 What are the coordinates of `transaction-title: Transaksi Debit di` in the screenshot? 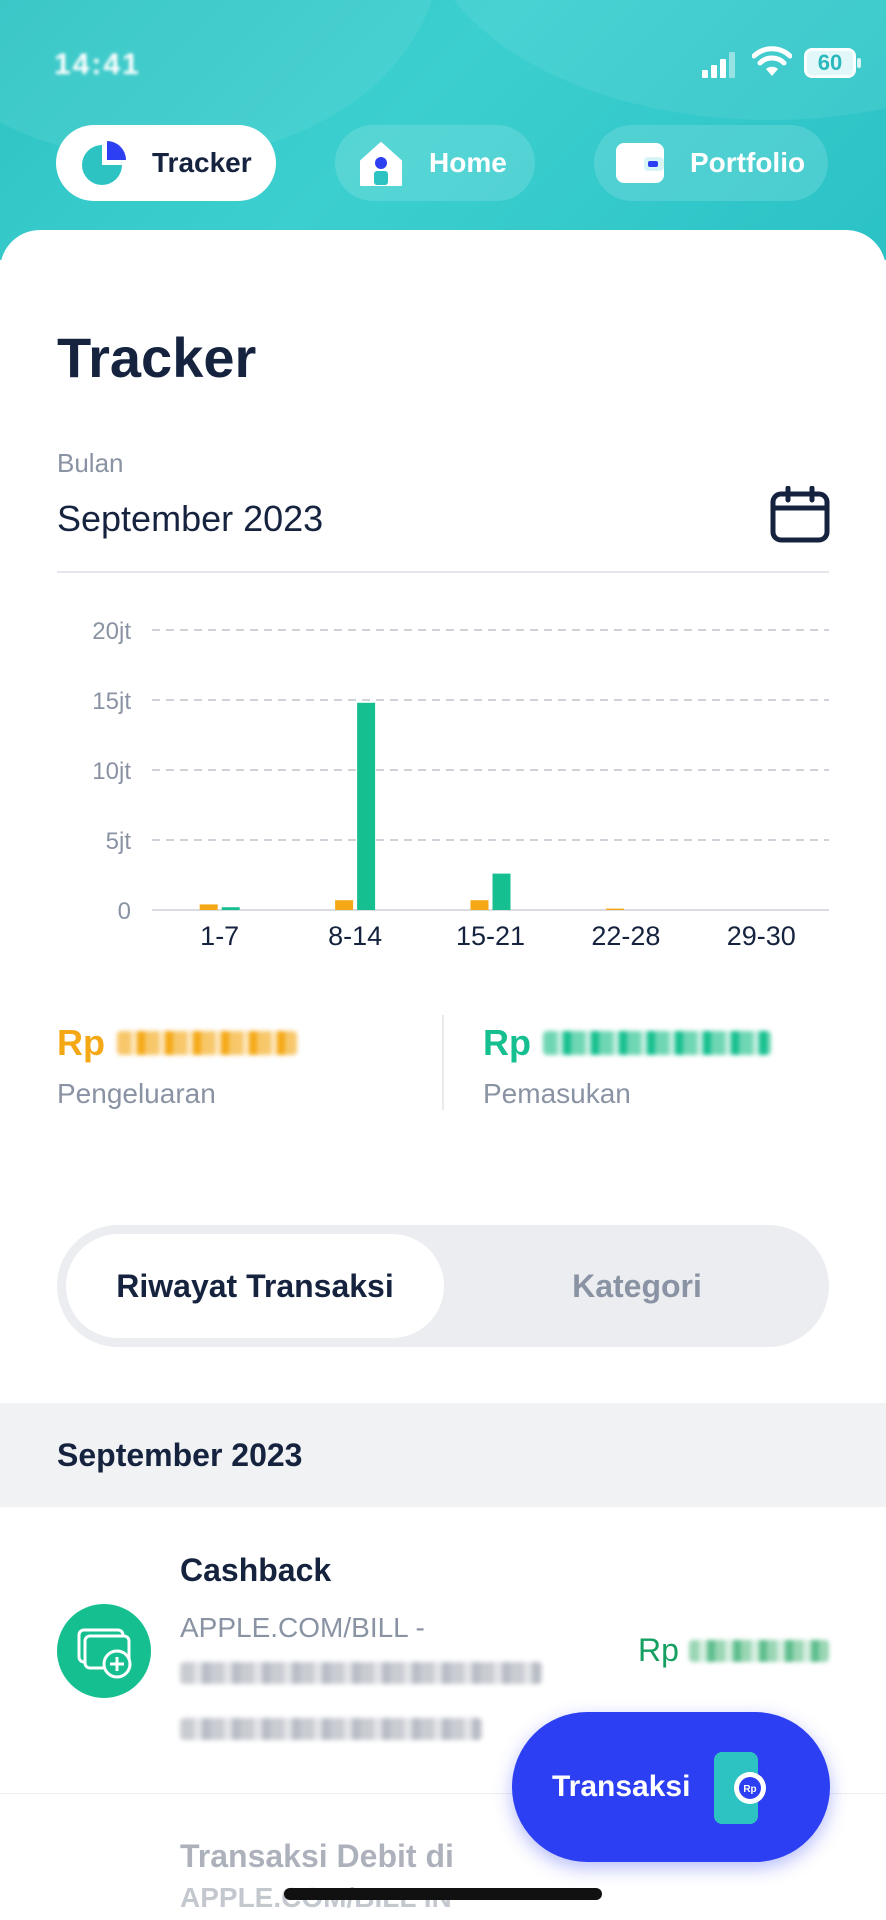 It's located at (317, 1856).